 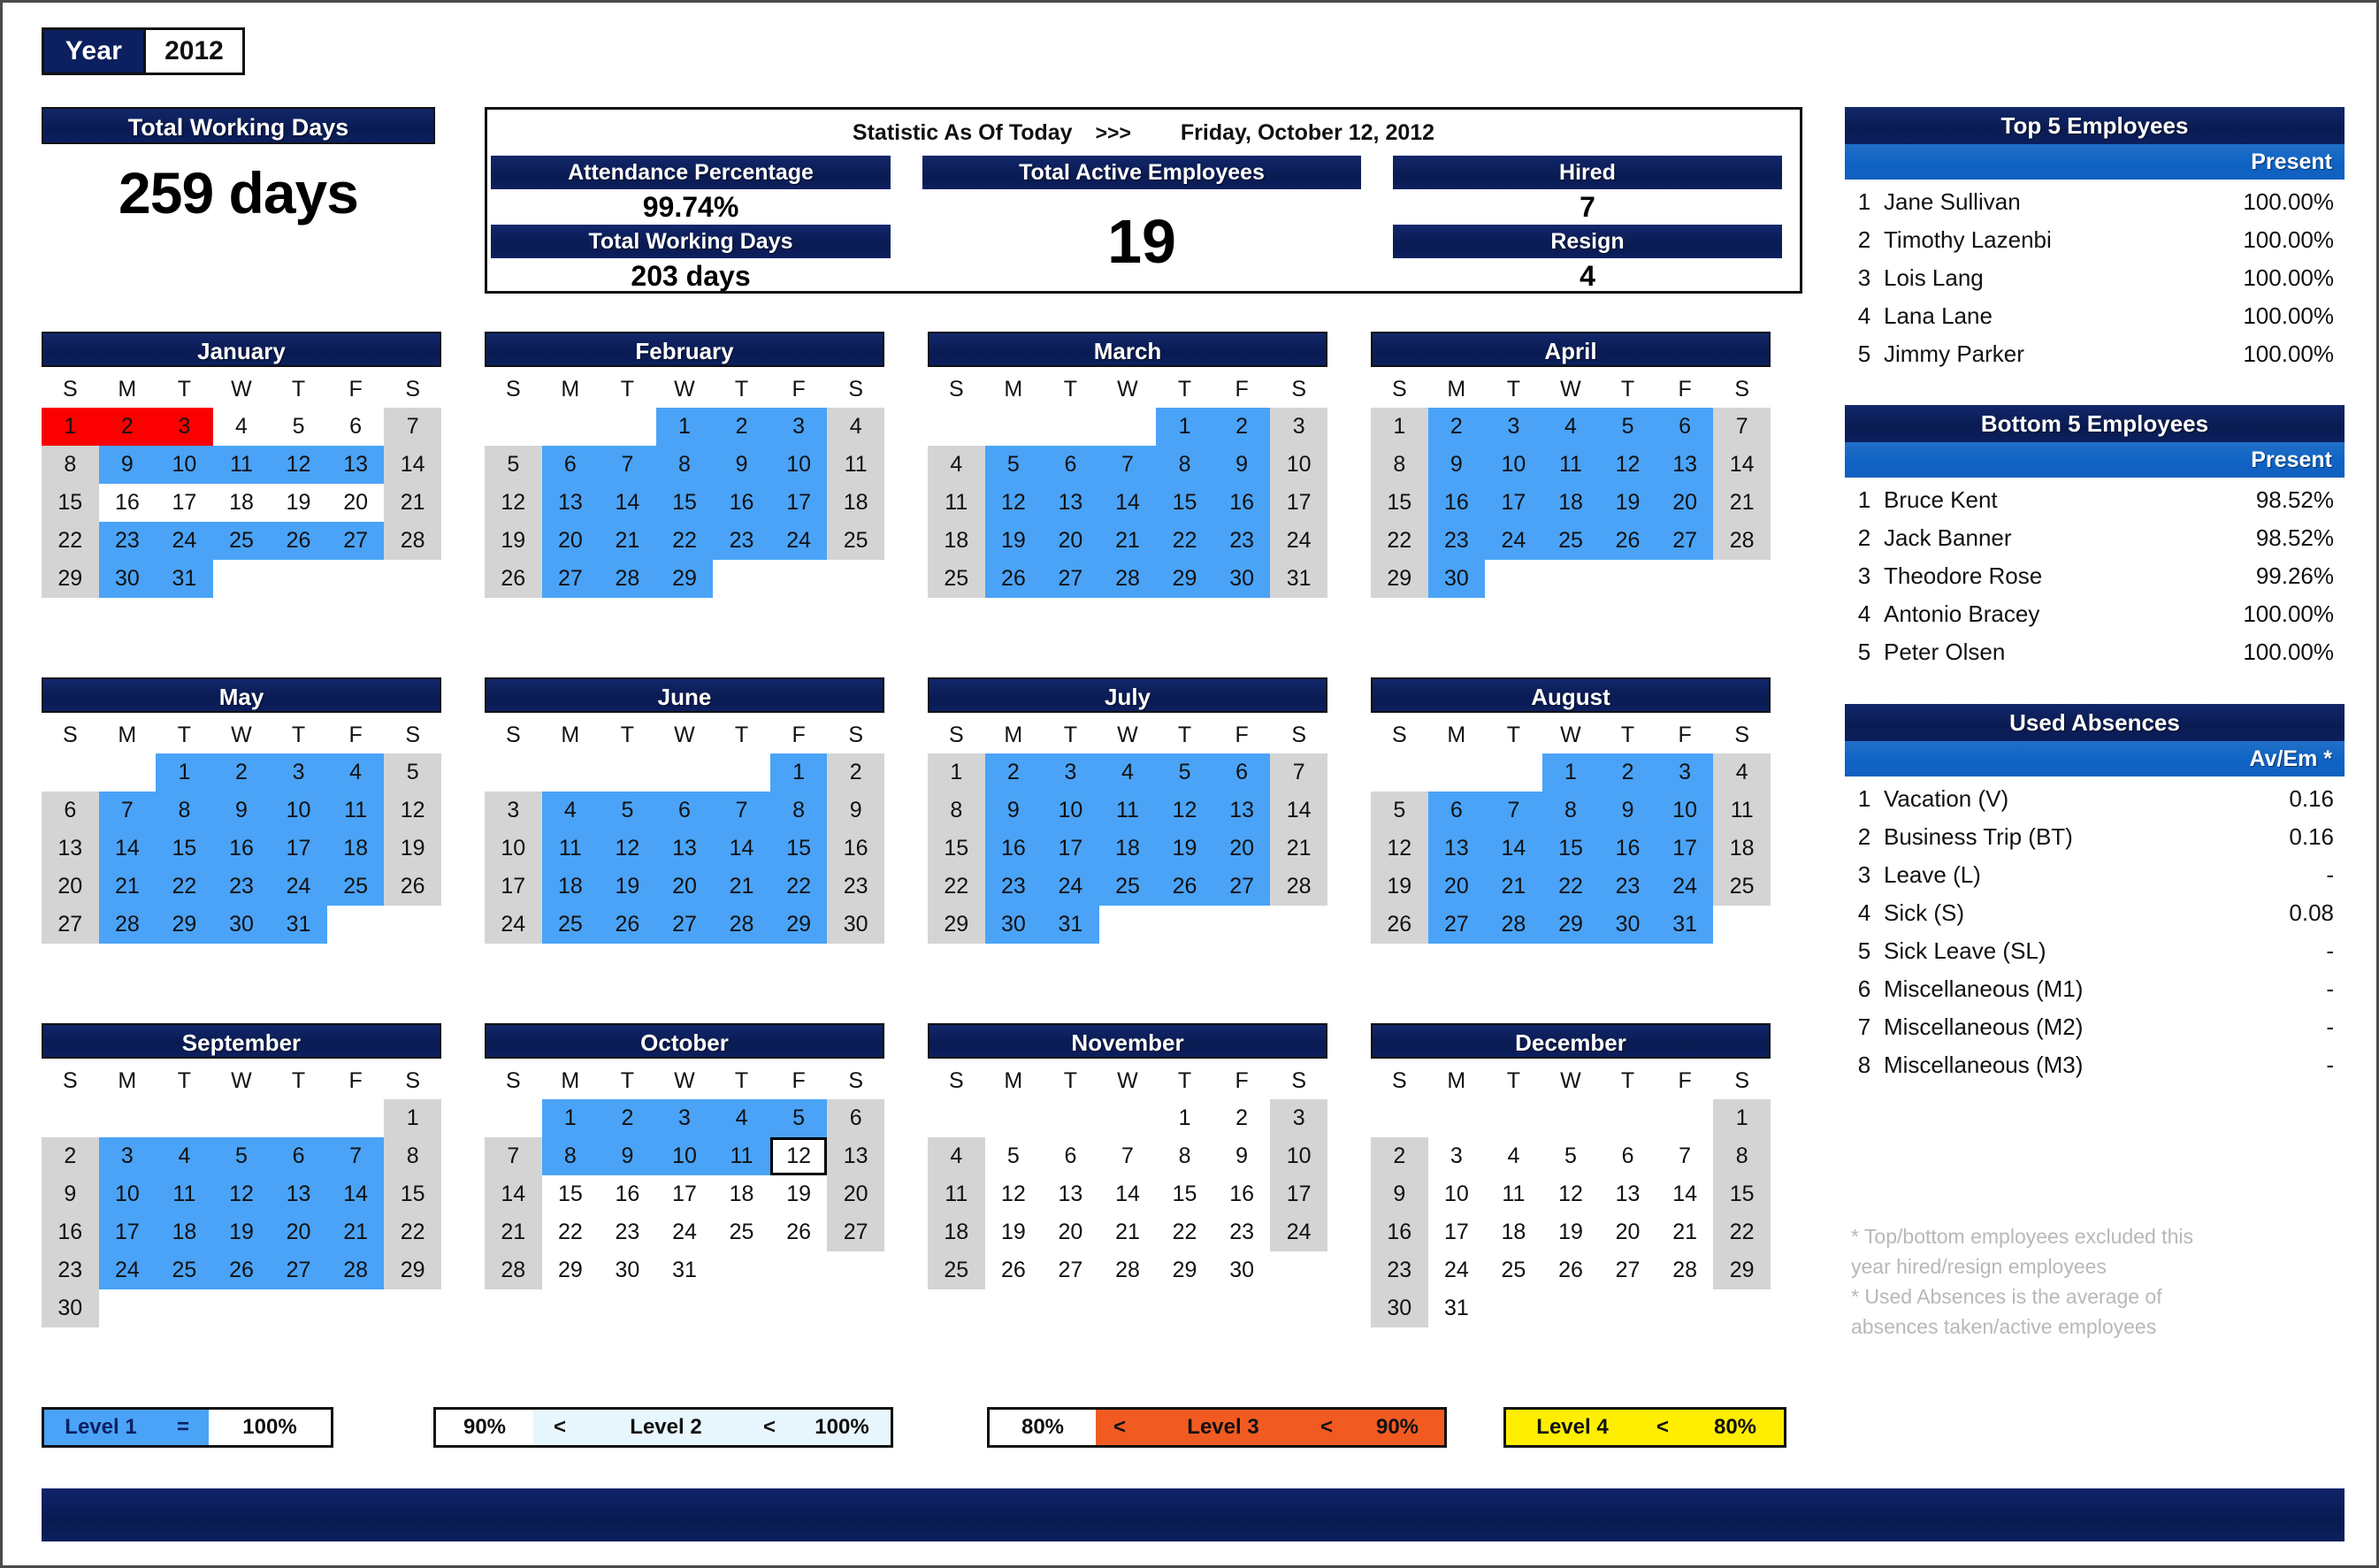 What do you see at coordinates (1457, 1308) in the screenshot?
I see `calendar-day-cell: 31` at bounding box center [1457, 1308].